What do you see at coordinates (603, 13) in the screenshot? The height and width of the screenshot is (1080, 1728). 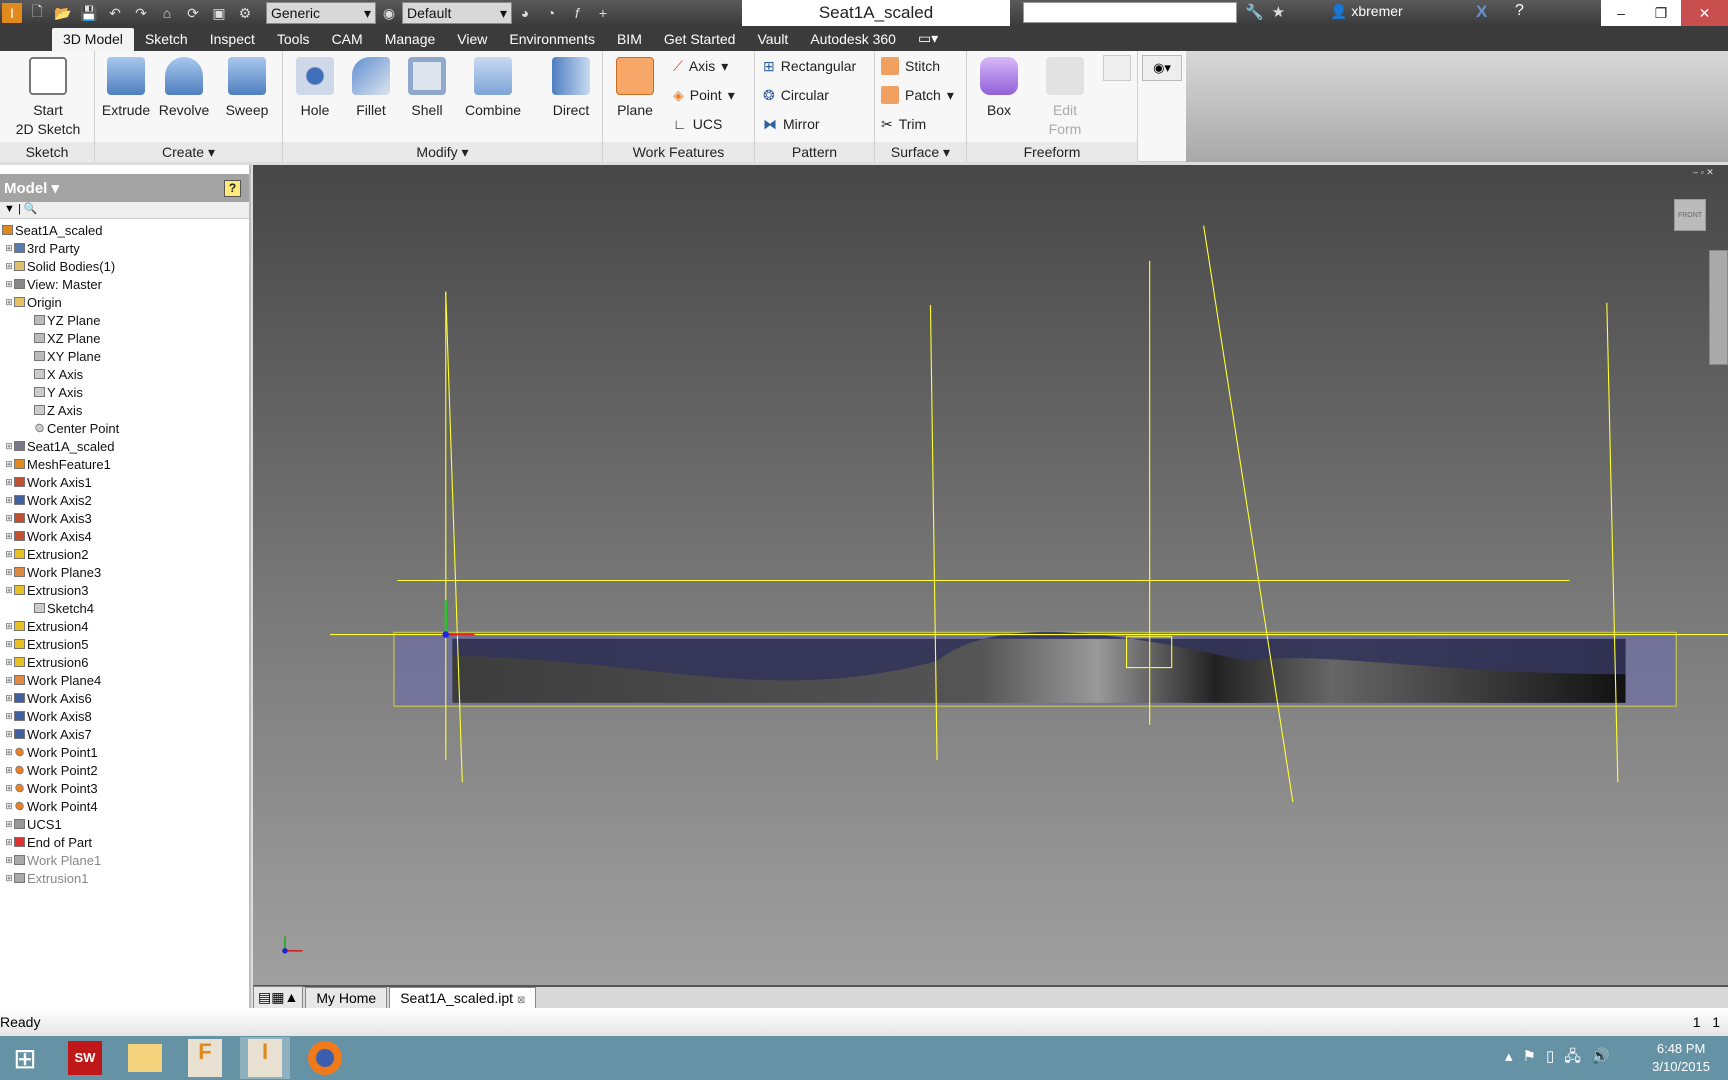 I see `plus-icon: +` at bounding box center [603, 13].